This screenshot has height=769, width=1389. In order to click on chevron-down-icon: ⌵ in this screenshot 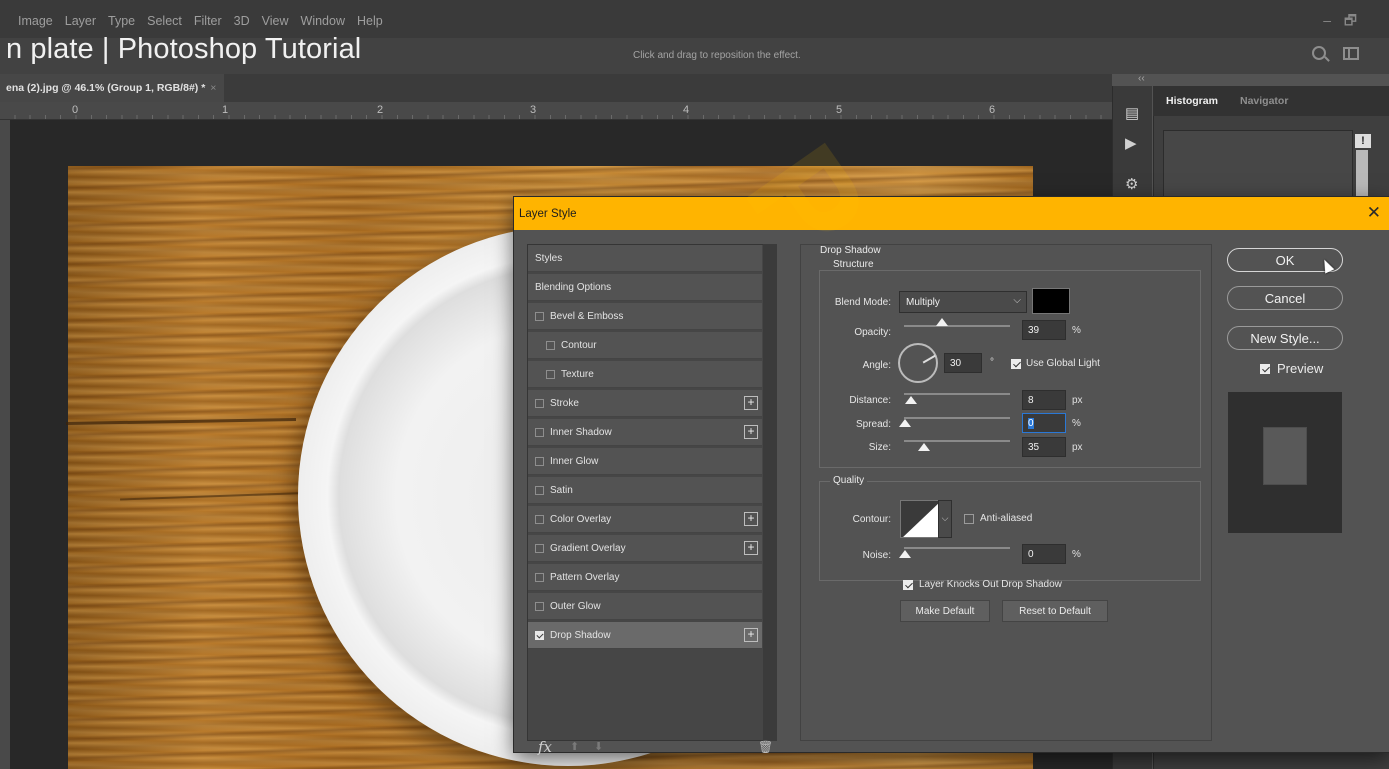, I will do `click(1017, 300)`.